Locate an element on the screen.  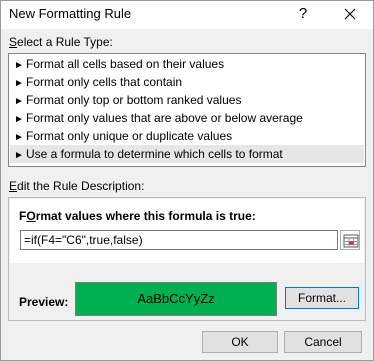
arrow-icon: ► is located at coordinates (19, 155).